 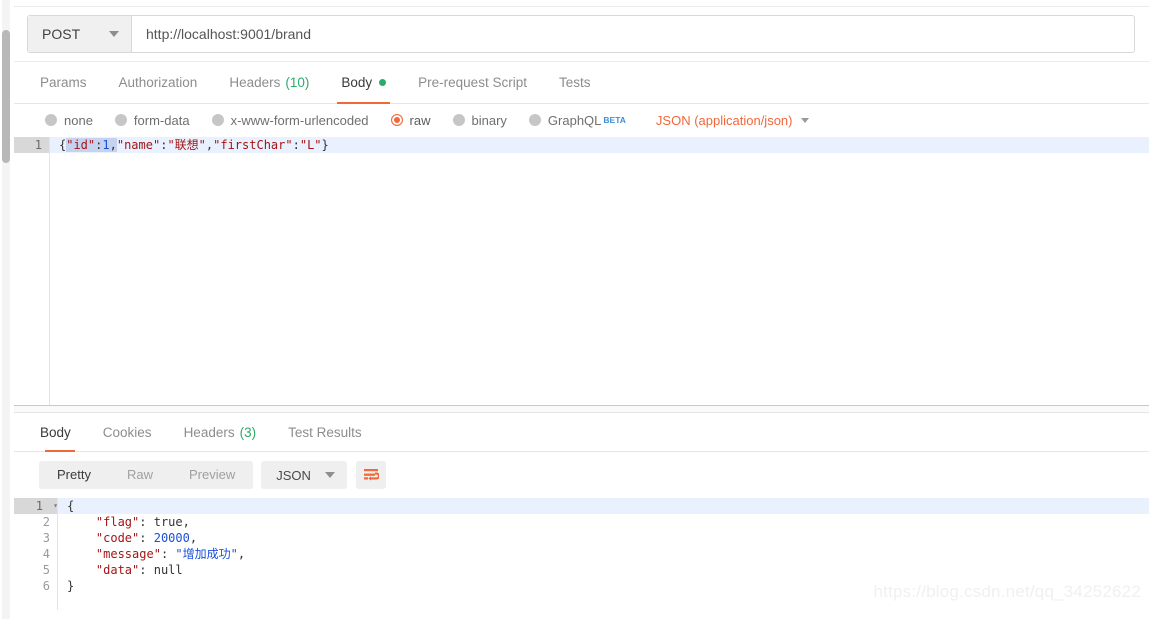 I want to click on code-token: "flag", so click(x=117, y=522).